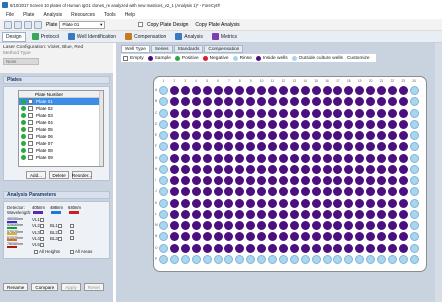 The height and width of the screenshot is (302, 442). What do you see at coordinates (305, 81) in the screenshot?
I see `plate-column-number: 14` at bounding box center [305, 81].